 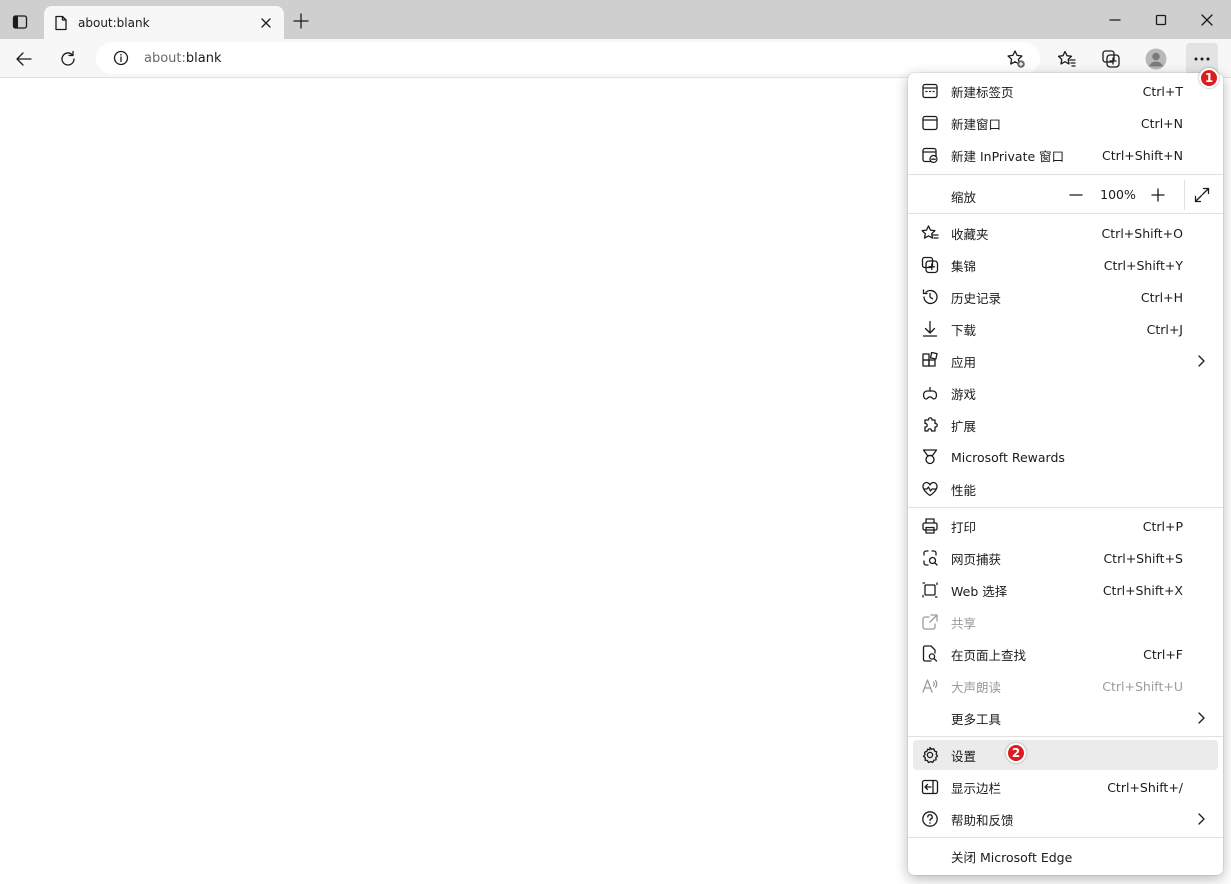 What do you see at coordinates (266, 23) in the screenshot?
I see `tab-close-button` at bounding box center [266, 23].